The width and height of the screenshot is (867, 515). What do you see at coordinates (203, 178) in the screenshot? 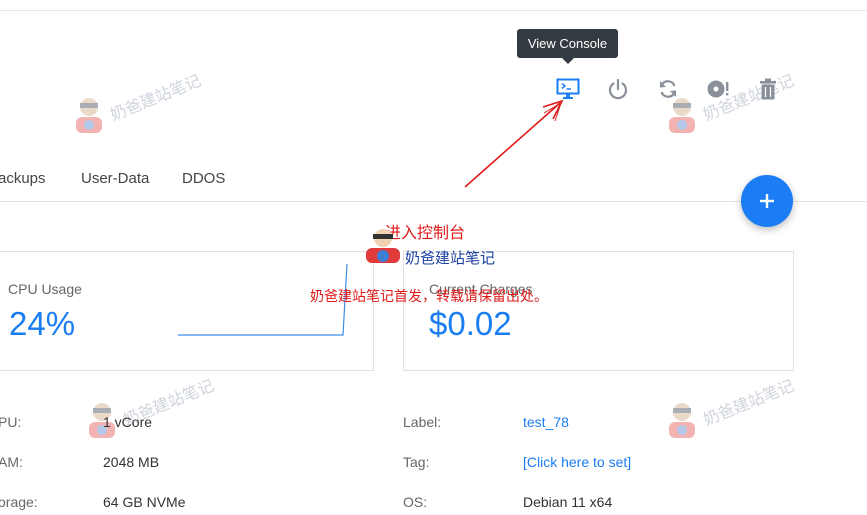
I see `tab-ddos: DDOS` at bounding box center [203, 178].